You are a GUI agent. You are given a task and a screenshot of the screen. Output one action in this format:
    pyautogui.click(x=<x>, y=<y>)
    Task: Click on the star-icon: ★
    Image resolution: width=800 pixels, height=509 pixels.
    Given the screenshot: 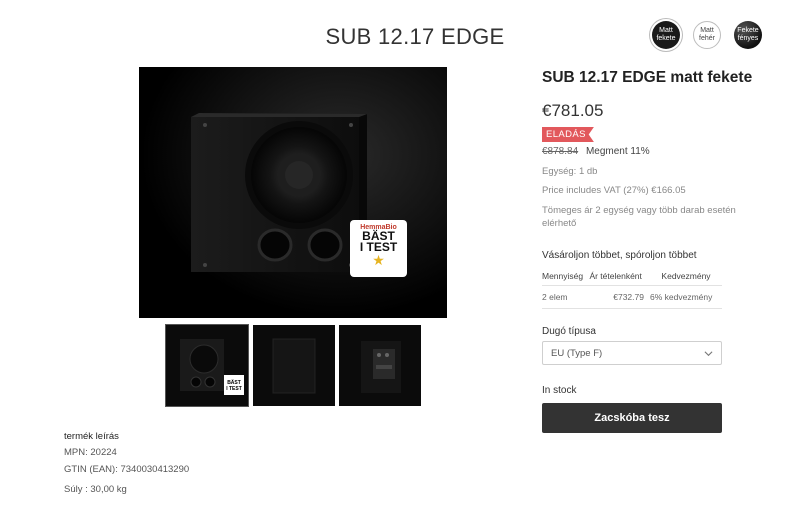 What is the action you would take?
    pyautogui.click(x=378, y=260)
    